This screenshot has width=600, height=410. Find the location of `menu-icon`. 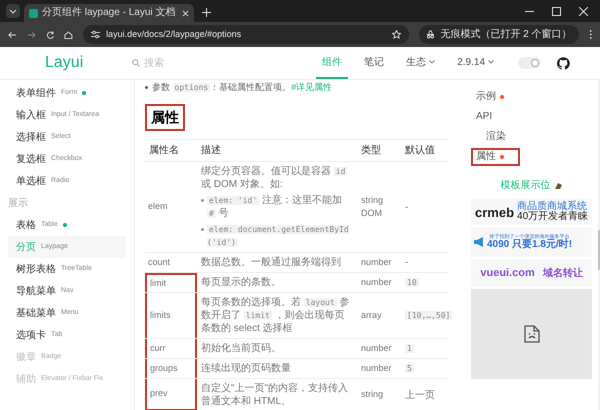

menu-icon is located at coordinates (590, 34).